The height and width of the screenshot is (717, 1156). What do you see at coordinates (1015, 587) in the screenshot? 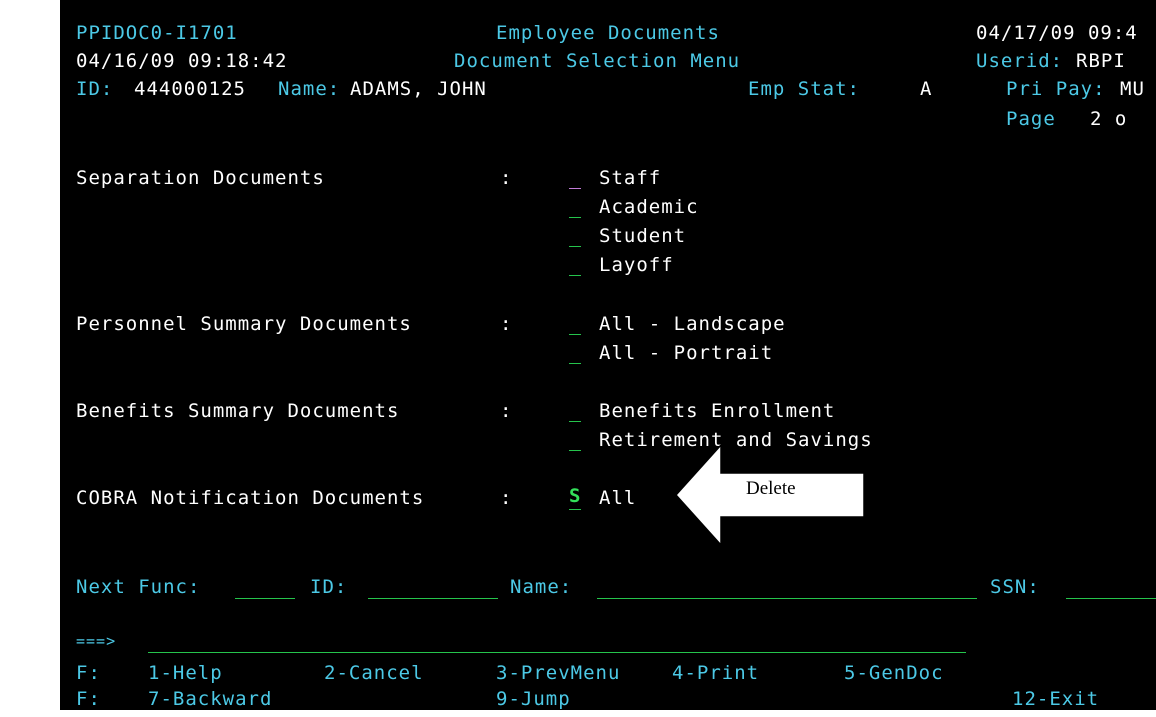
I see `ssn-label: SSN:` at bounding box center [1015, 587].